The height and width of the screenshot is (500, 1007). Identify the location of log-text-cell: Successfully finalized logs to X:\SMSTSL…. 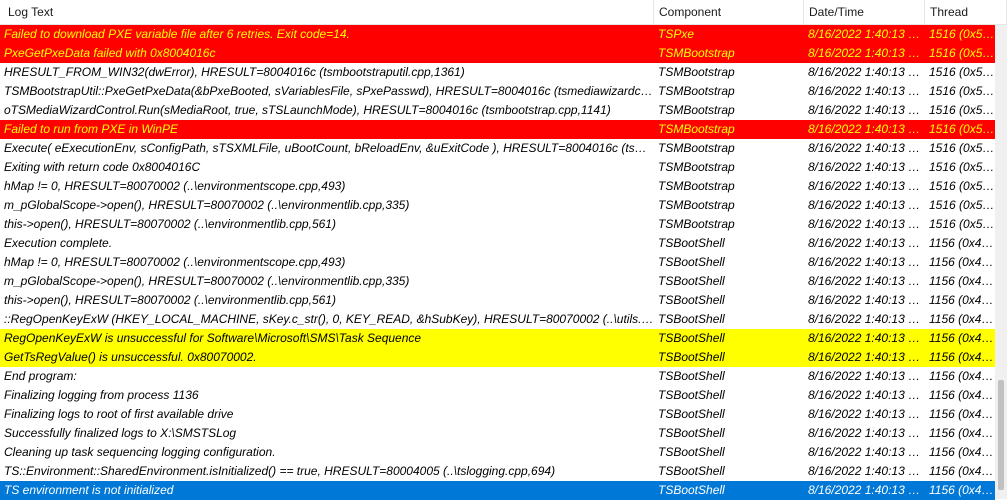
(120, 433).